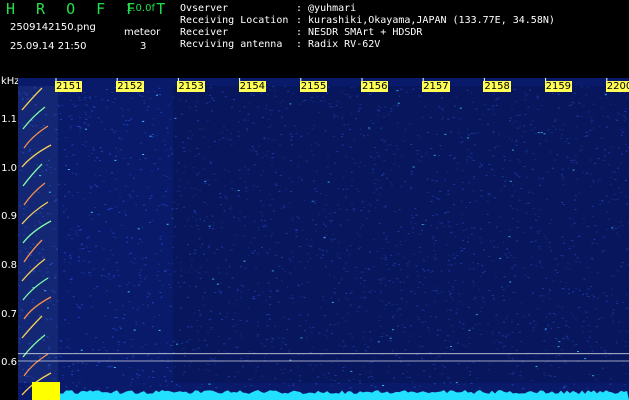 This screenshot has height=400, width=629. Describe the element at coordinates (9, 168) in the screenshot. I see `y-tick-label: 1.0` at that location.